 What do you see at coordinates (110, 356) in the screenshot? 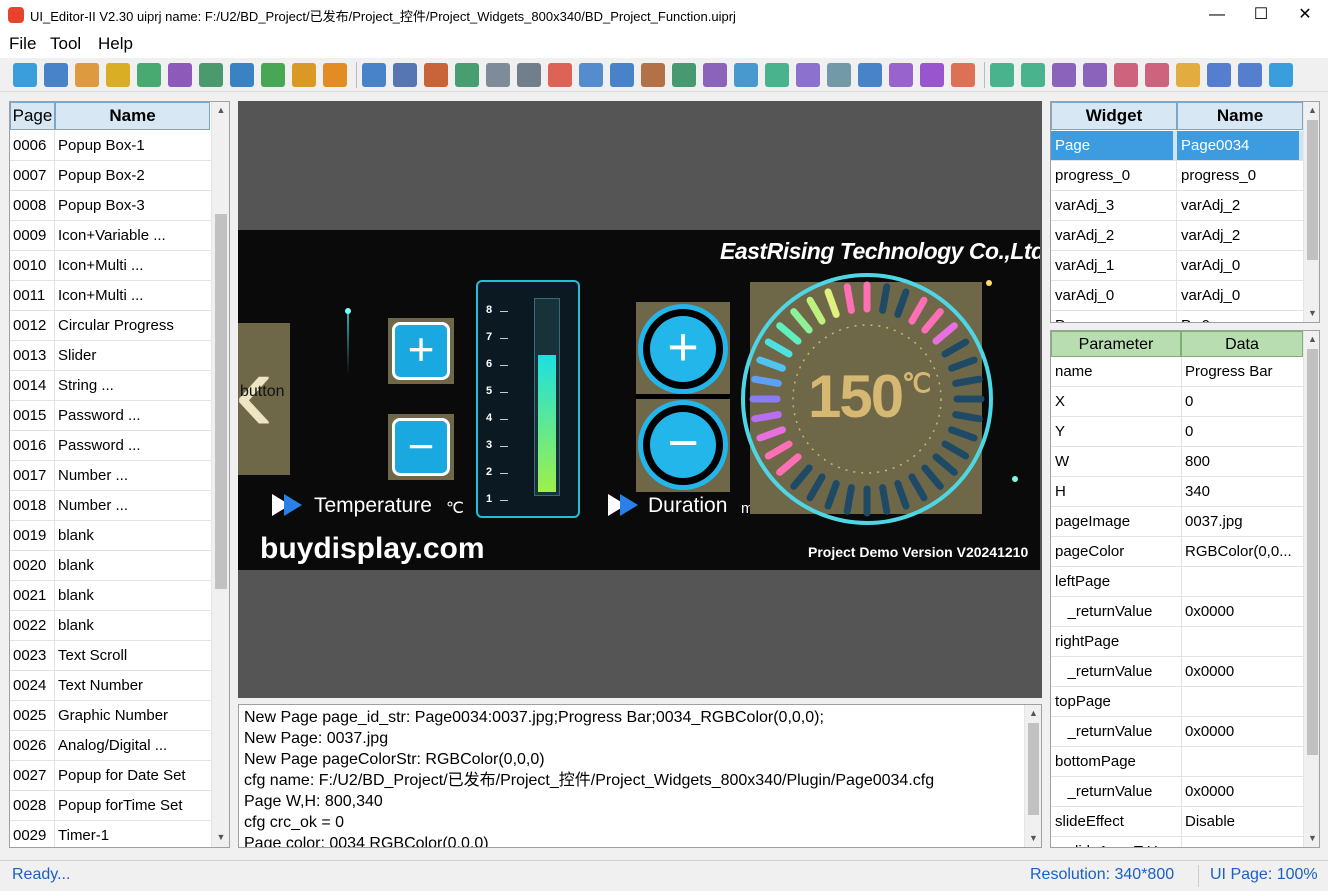
I see `page-row: 0013 Slider` at bounding box center [110, 356].